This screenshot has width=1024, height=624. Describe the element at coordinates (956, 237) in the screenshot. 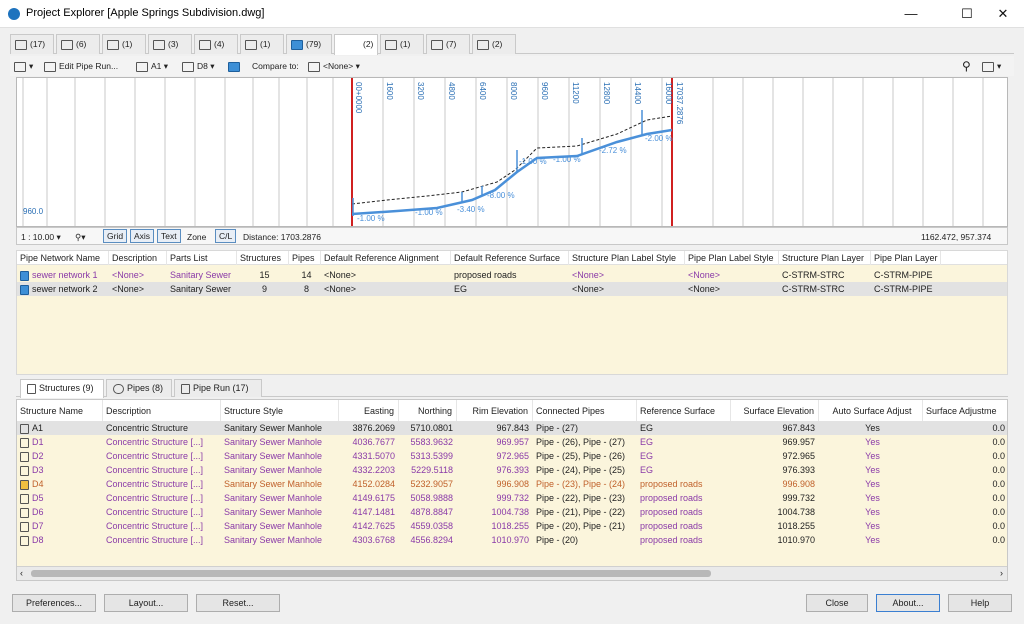

I see `cursor-coordinates: 1162.472, 957.374` at that location.